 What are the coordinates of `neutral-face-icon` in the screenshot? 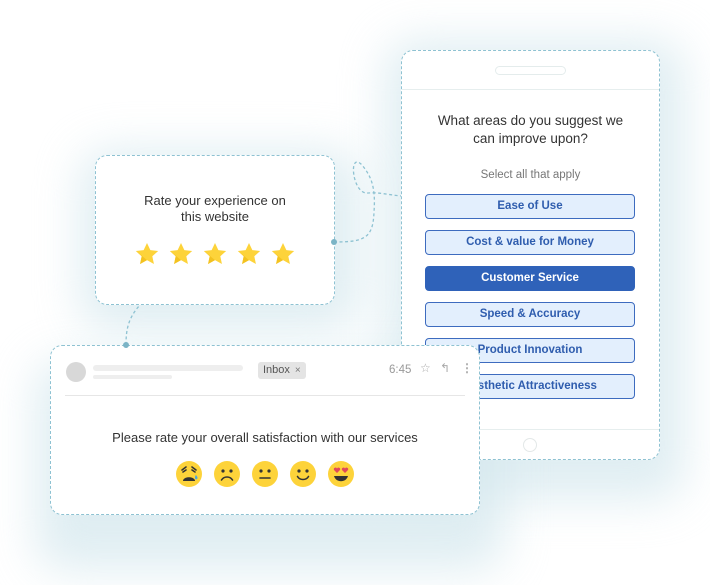 It's located at (265, 474).